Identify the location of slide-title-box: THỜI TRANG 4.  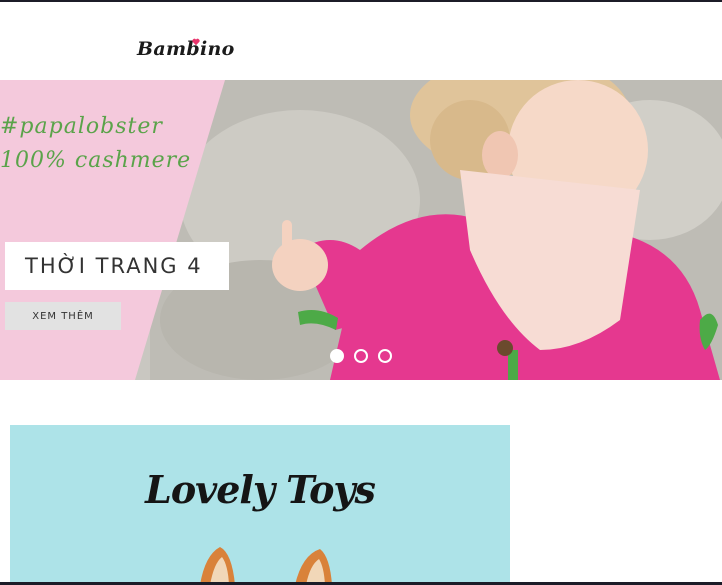
(117, 266).